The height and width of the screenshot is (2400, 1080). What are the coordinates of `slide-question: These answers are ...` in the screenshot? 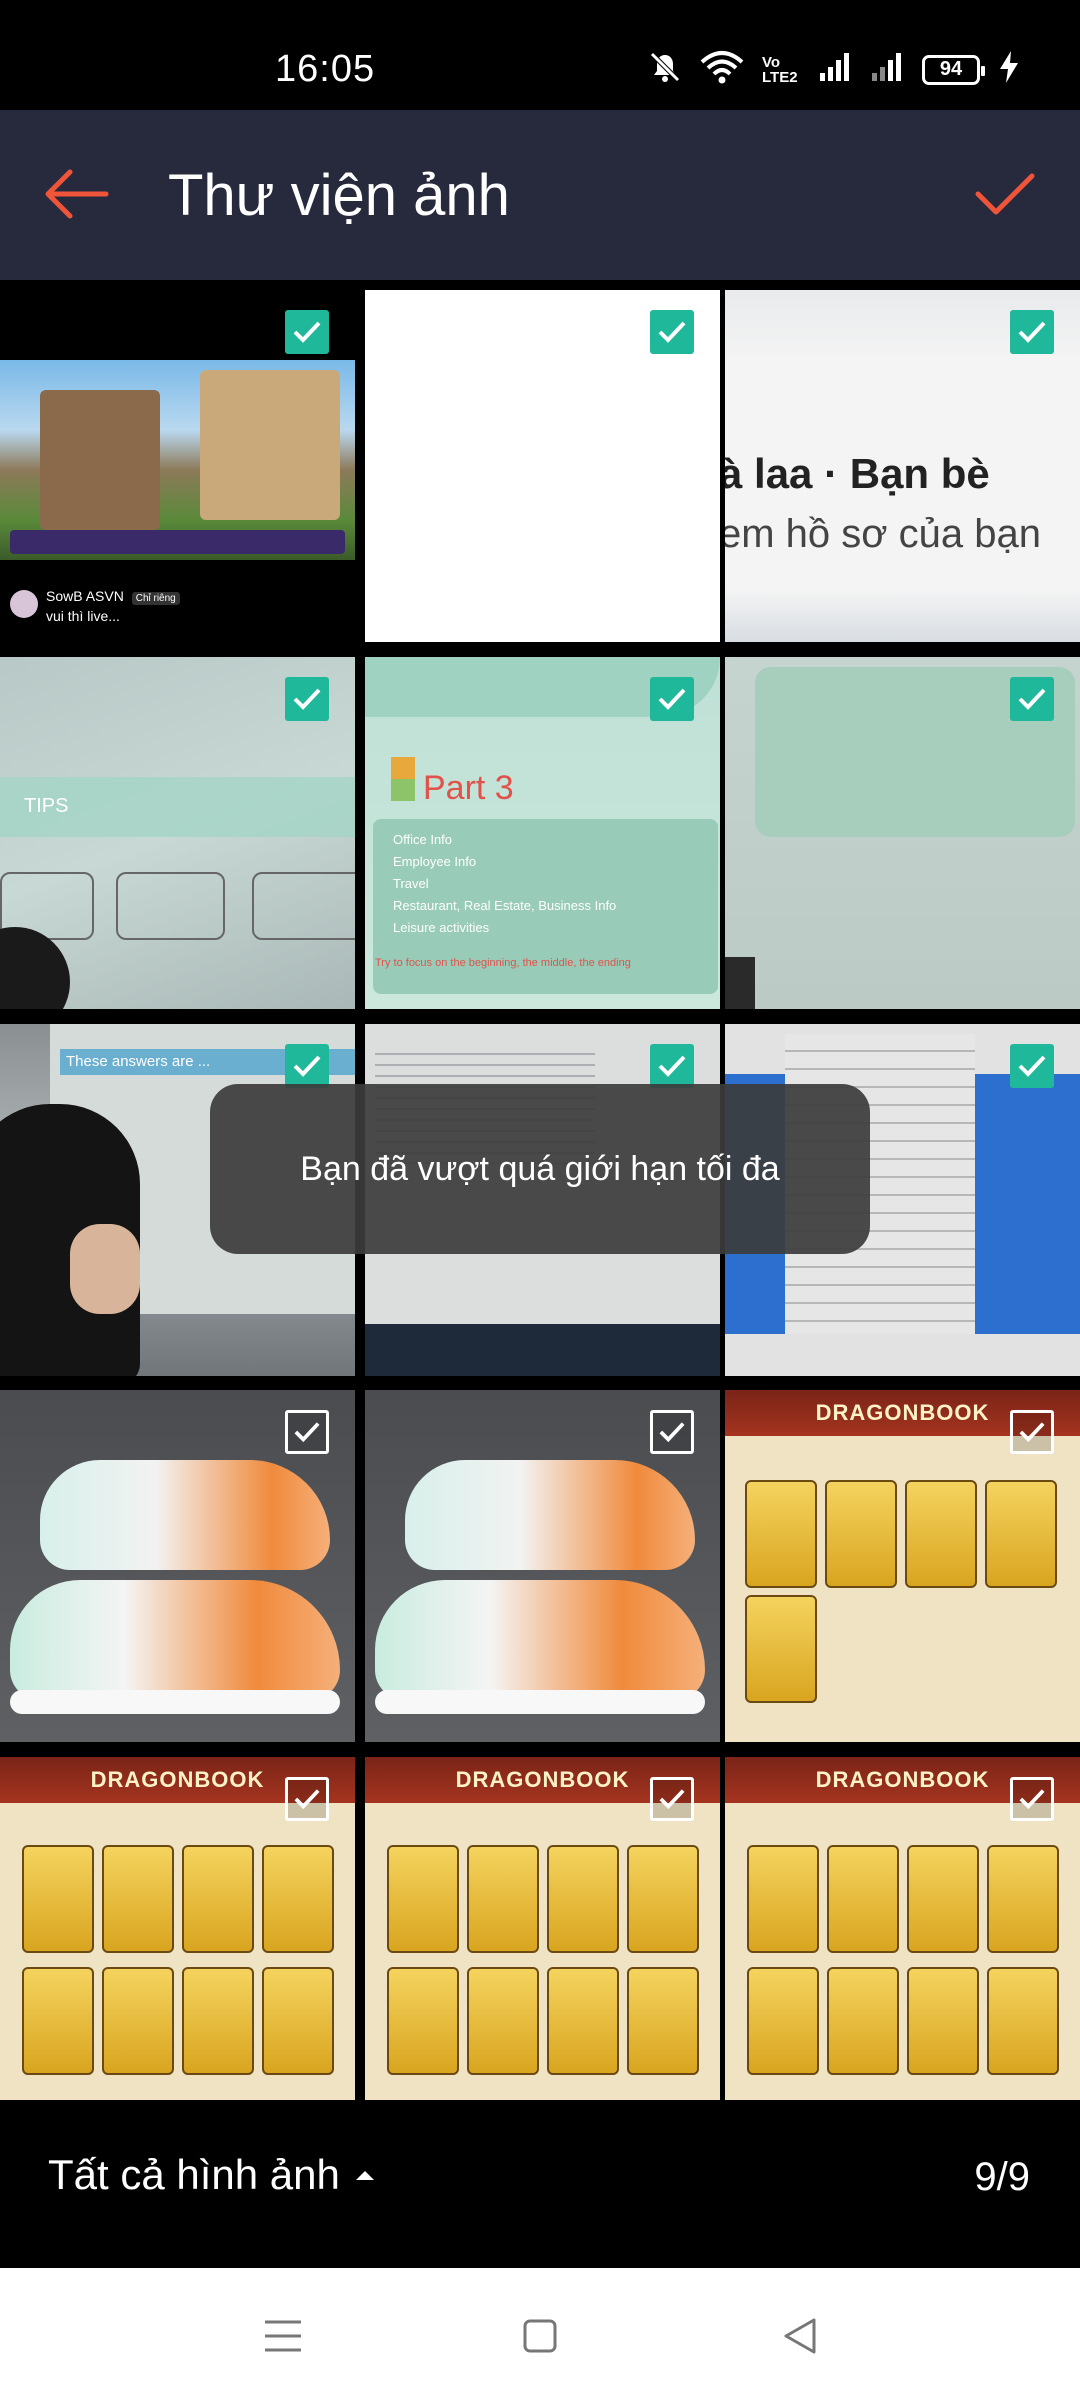 It's located at (138, 1061).